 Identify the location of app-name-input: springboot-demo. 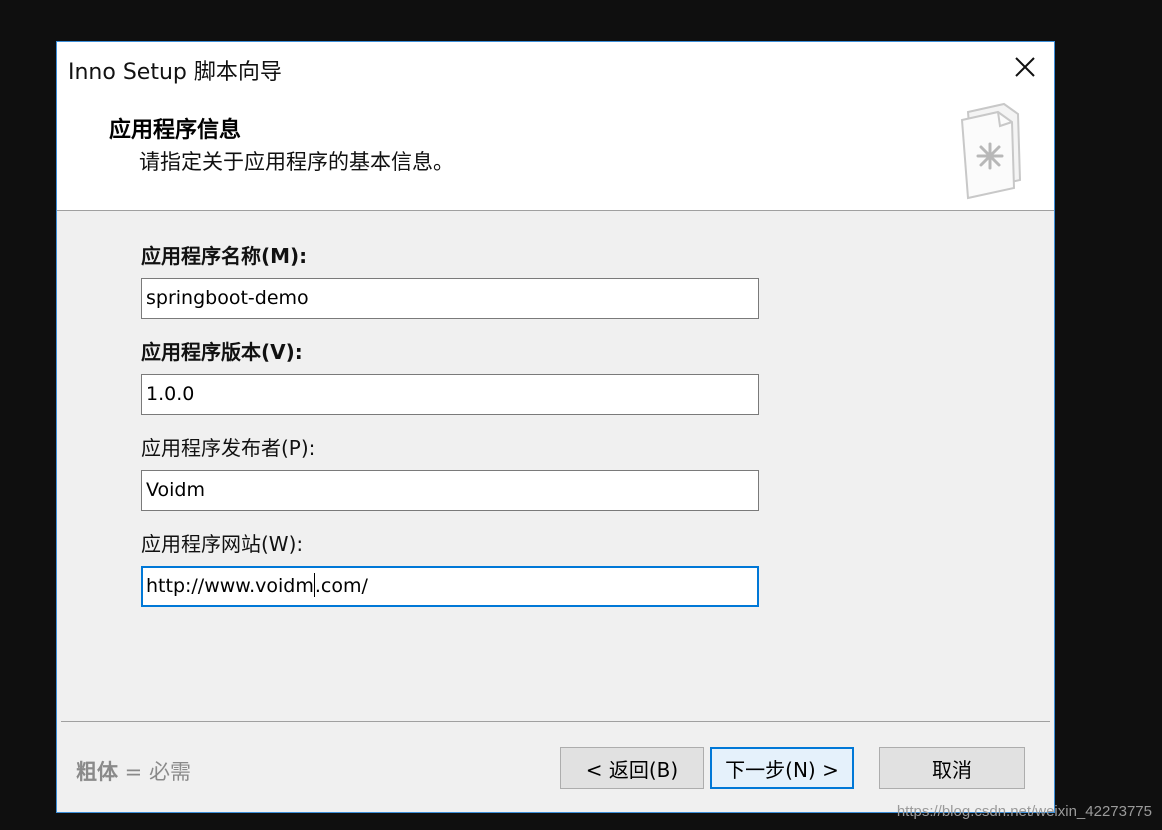
(450, 298).